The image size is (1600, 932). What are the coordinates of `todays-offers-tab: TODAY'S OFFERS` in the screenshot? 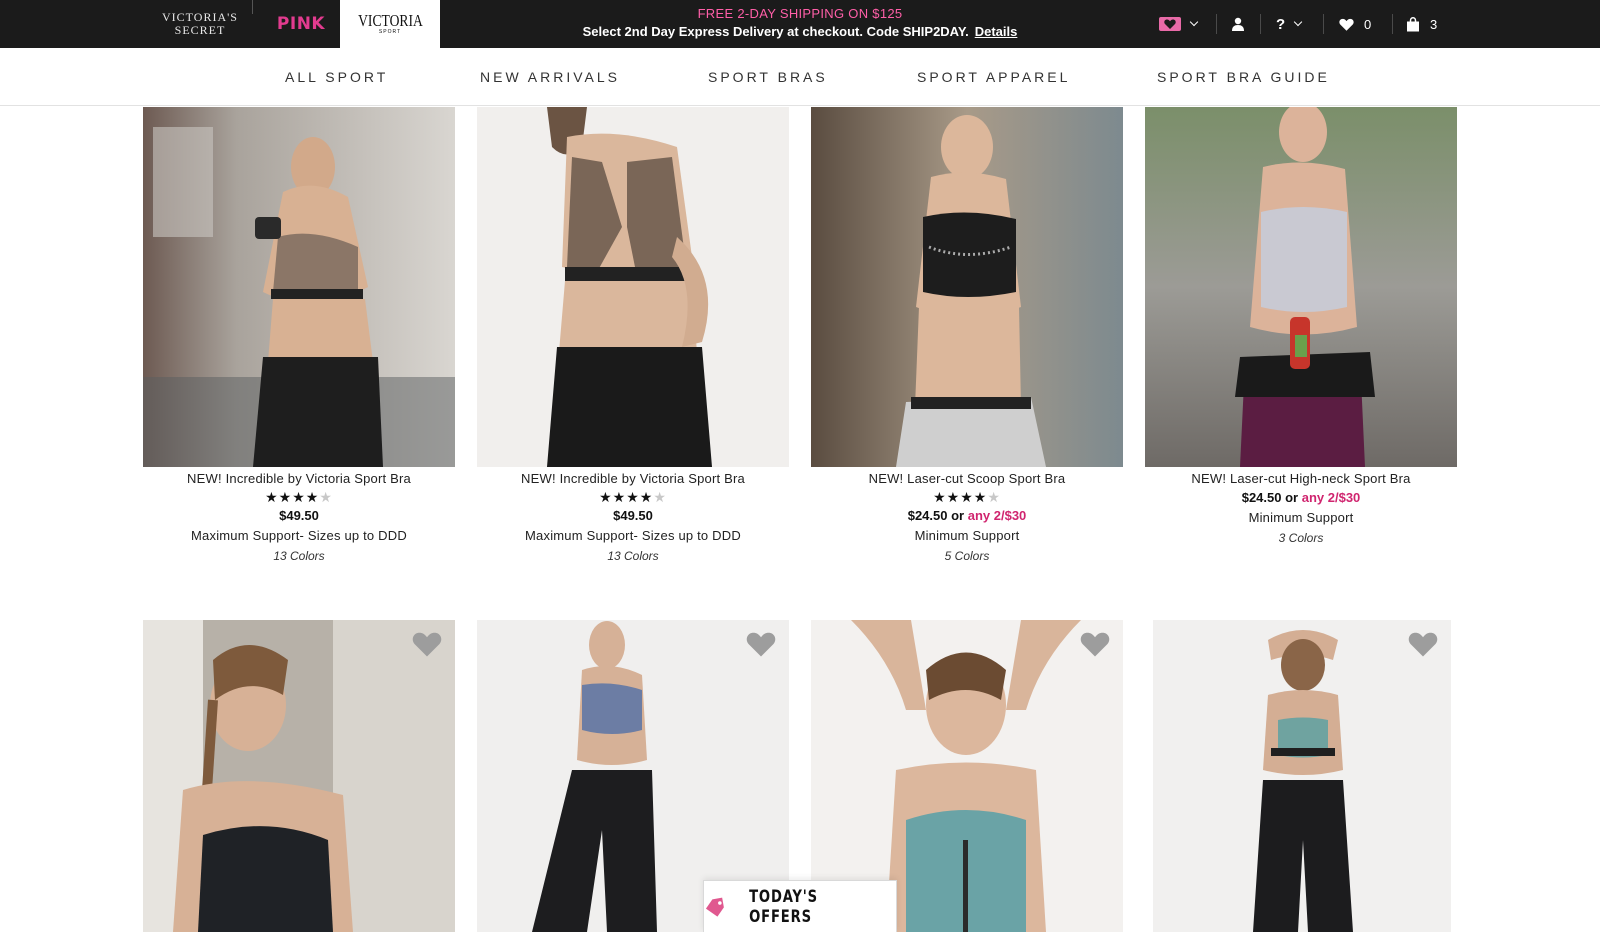 It's located at (800, 906).